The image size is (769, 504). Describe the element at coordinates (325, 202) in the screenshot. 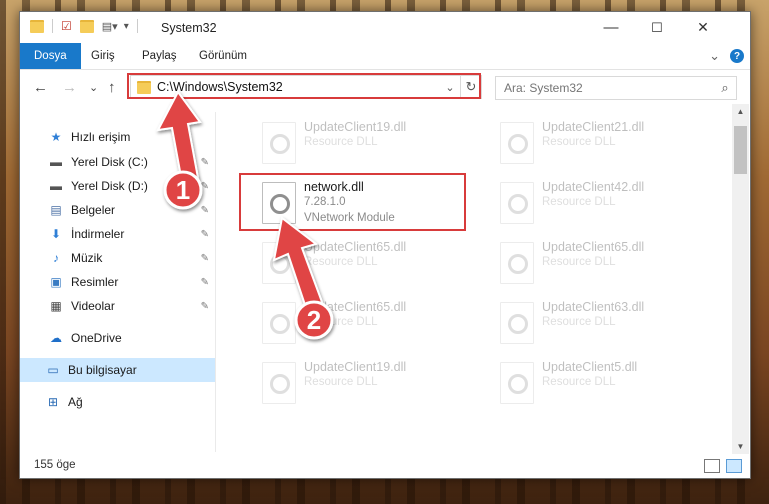

I see `file-version: 7.28.1.0` at that location.